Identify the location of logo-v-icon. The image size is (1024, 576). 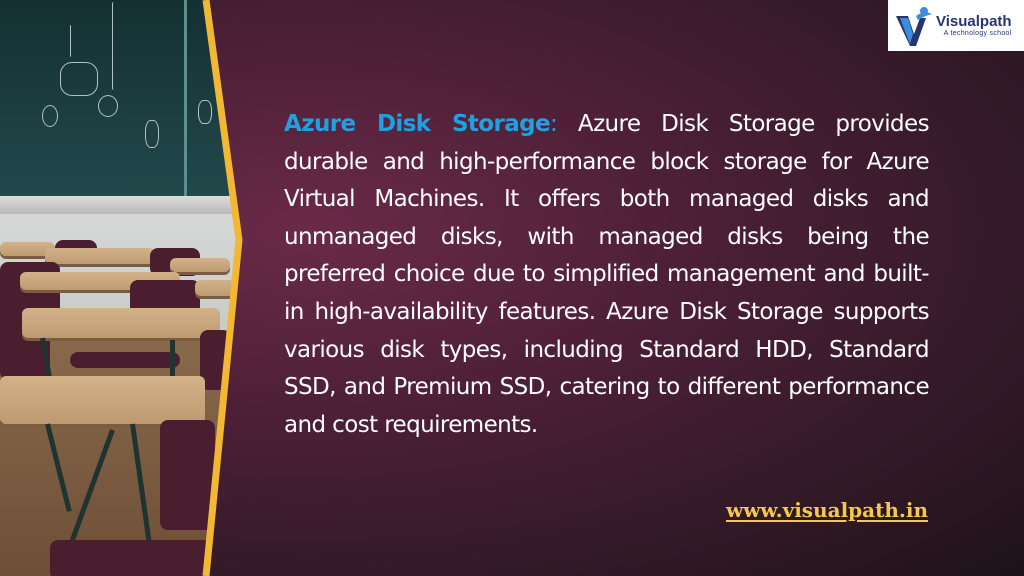
(914, 26).